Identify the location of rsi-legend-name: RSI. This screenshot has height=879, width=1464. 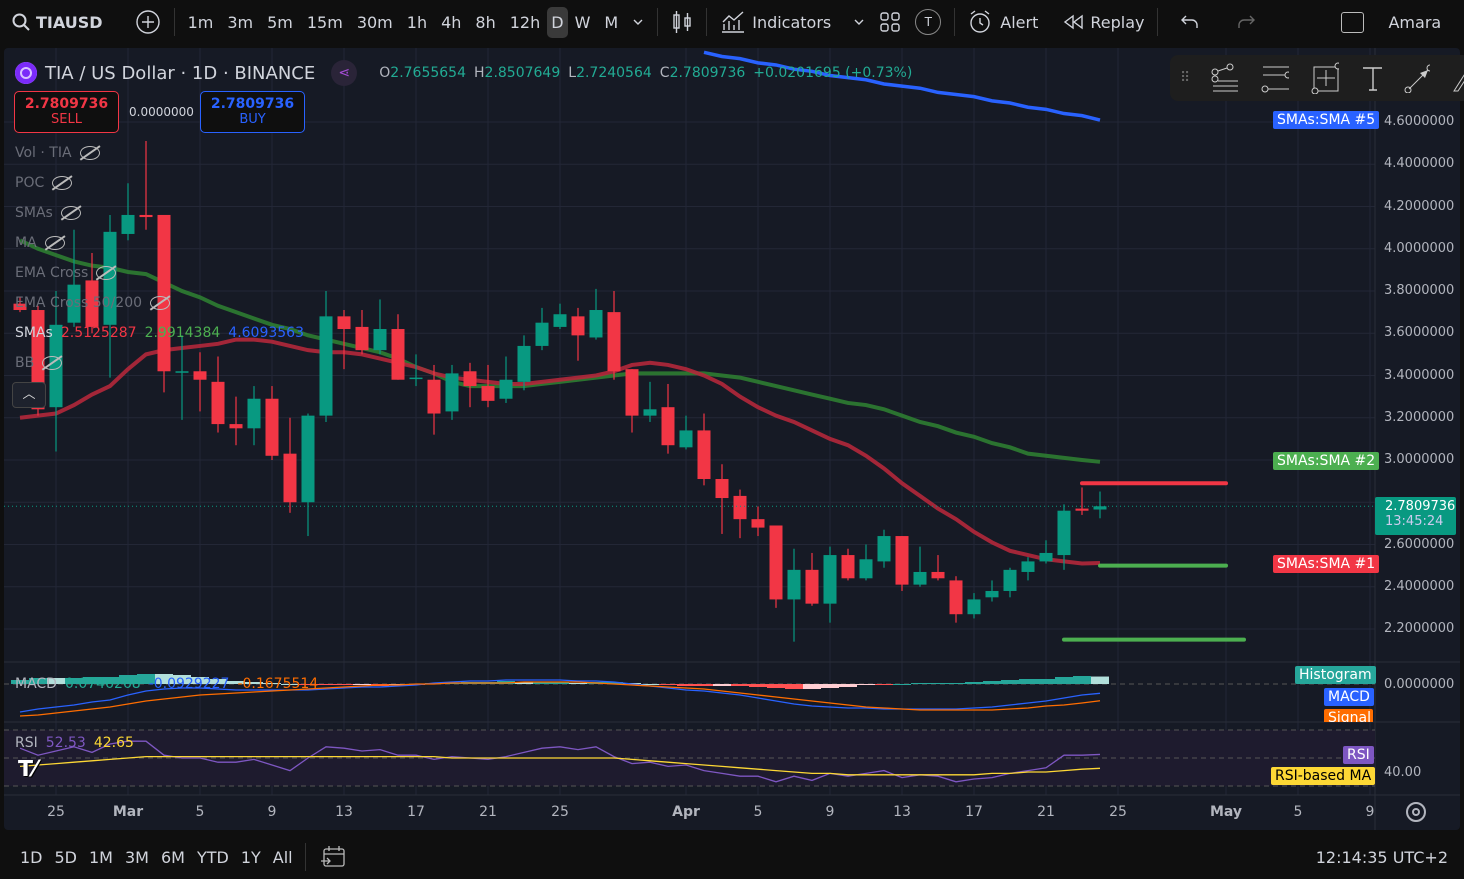
(26, 743).